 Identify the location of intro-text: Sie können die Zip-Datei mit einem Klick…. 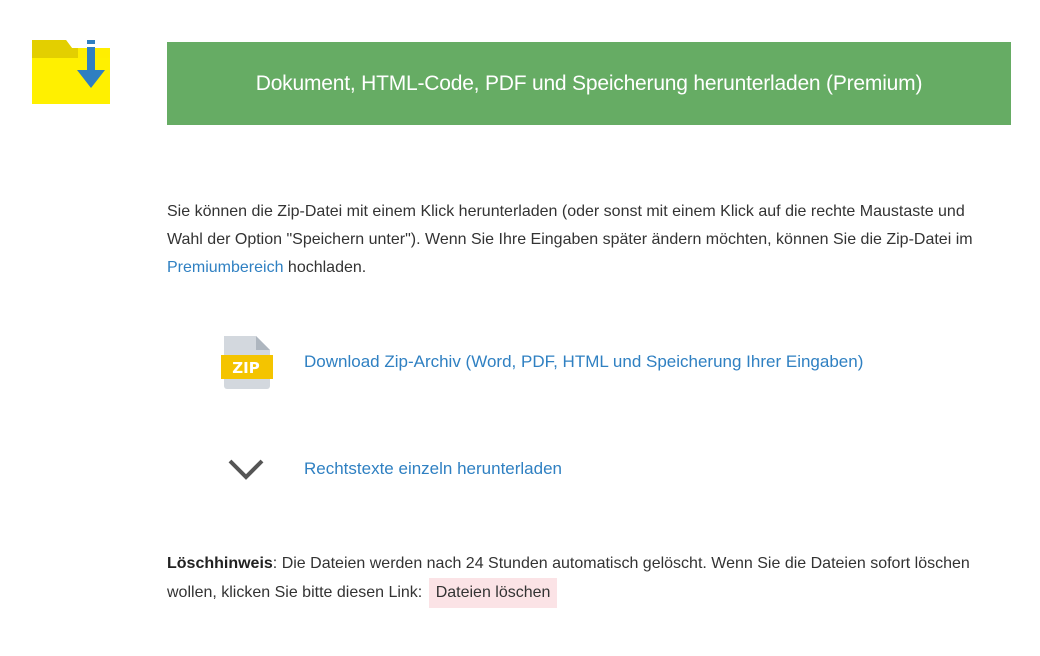
(577, 240).